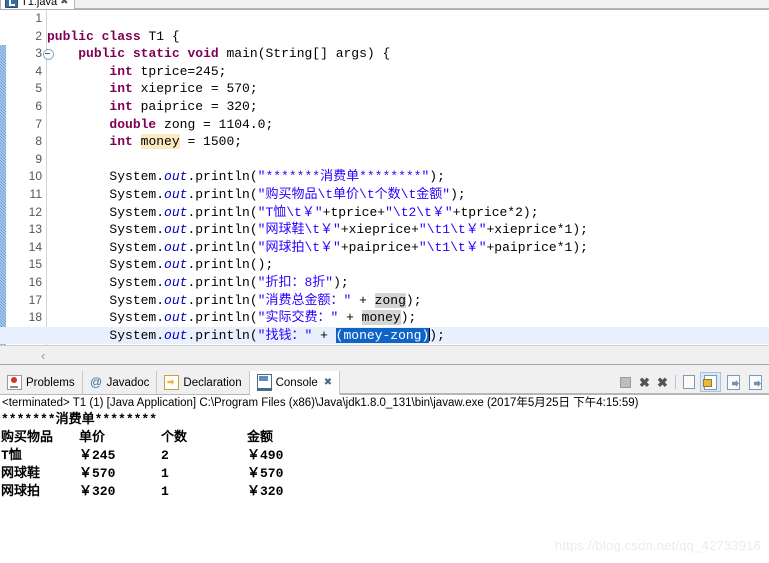 The image size is (769, 563). I want to click on code-token: double, so click(133, 124).